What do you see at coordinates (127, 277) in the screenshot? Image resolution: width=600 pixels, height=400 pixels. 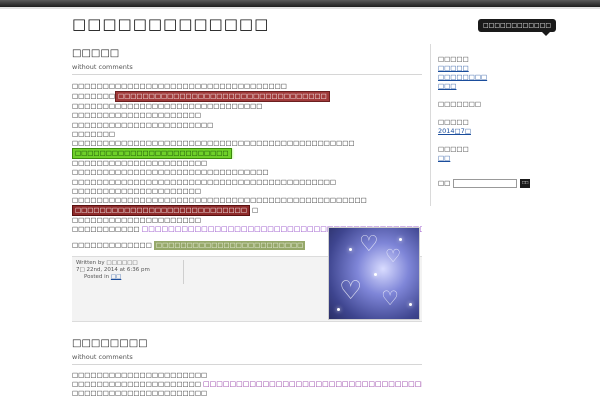 I see `posted-in-line: Posted in □□` at bounding box center [127, 277].